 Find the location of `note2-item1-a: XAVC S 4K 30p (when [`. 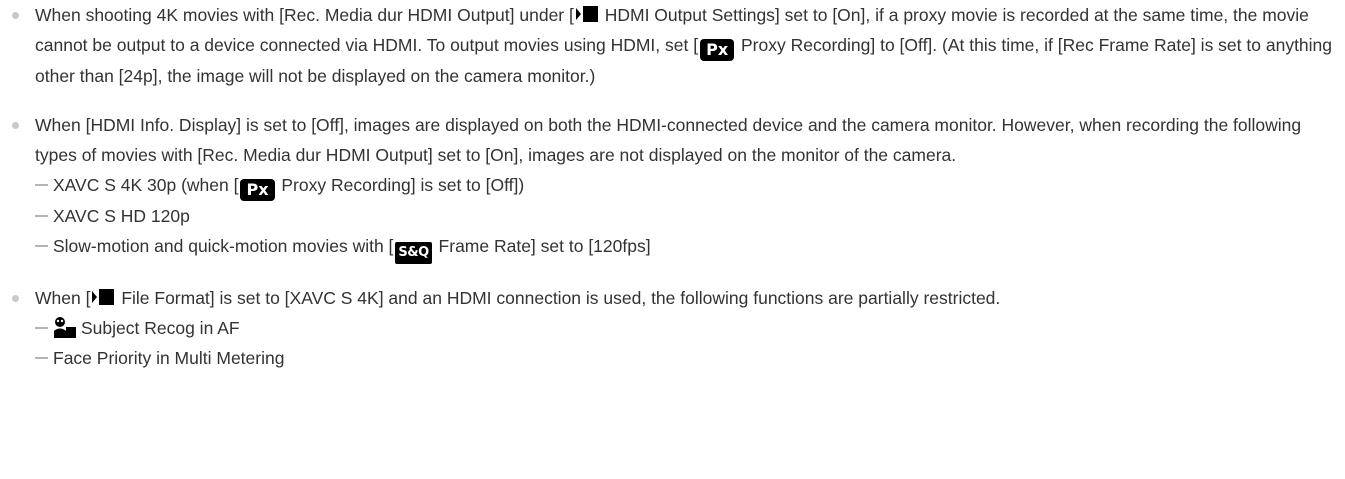

note2-item1-a: XAVC S 4K 30p (when [ is located at coordinates (146, 185).